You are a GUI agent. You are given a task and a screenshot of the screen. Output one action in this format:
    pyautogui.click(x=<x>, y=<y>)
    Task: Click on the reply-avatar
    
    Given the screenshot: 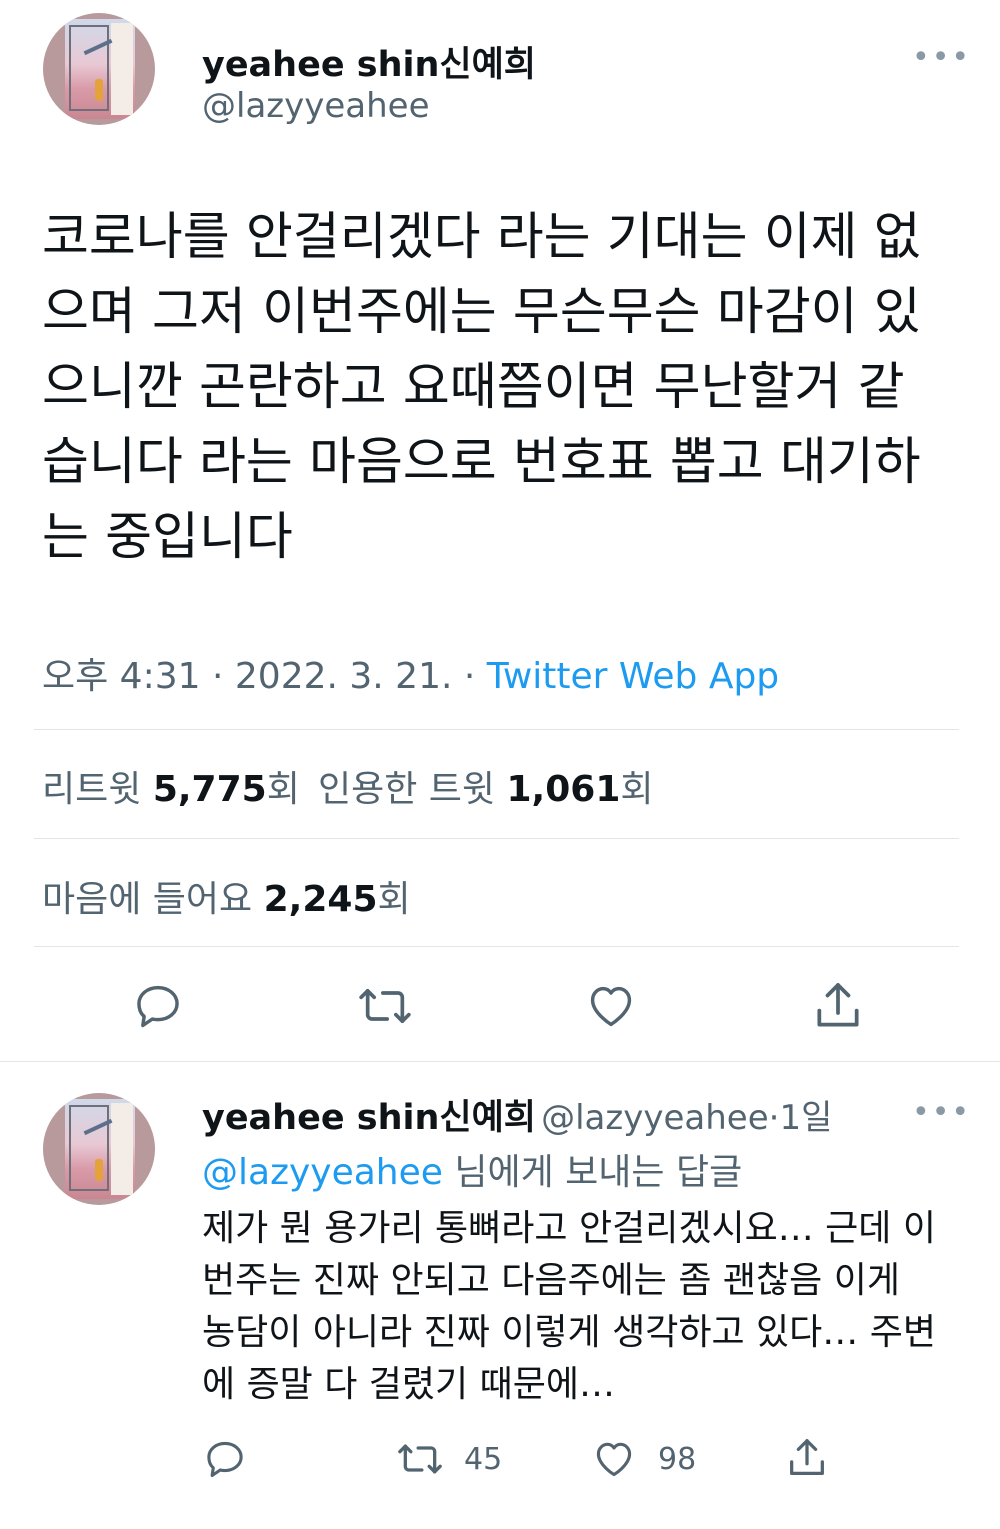 What is the action you would take?
    pyautogui.click(x=99, y=1149)
    